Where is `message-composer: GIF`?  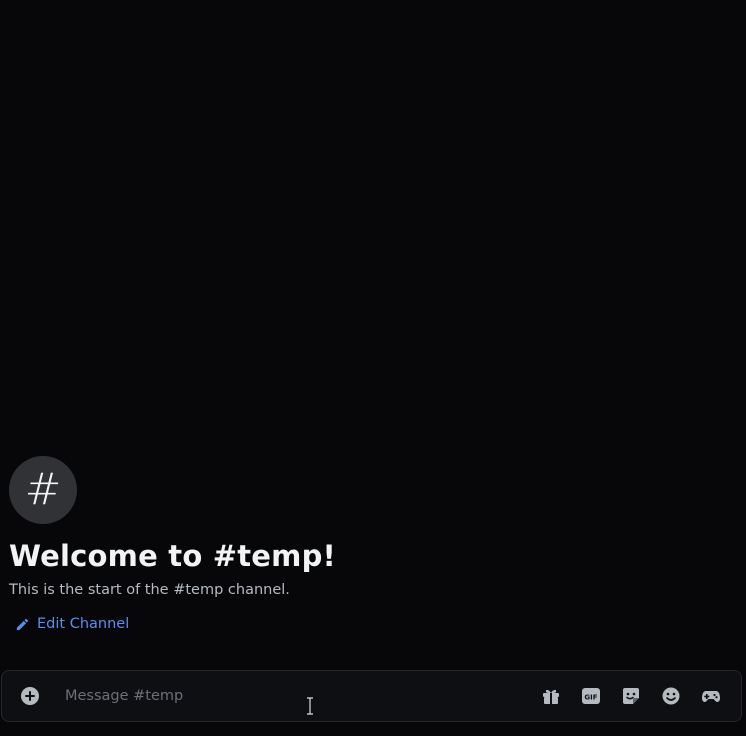 message-composer: GIF is located at coordinates (371, 696).